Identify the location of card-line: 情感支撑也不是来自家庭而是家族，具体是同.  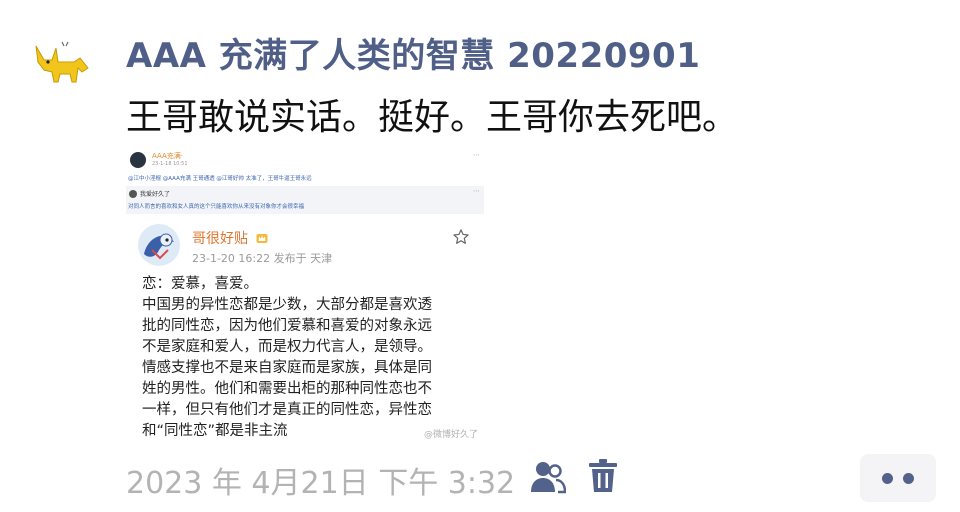
(287, 368).